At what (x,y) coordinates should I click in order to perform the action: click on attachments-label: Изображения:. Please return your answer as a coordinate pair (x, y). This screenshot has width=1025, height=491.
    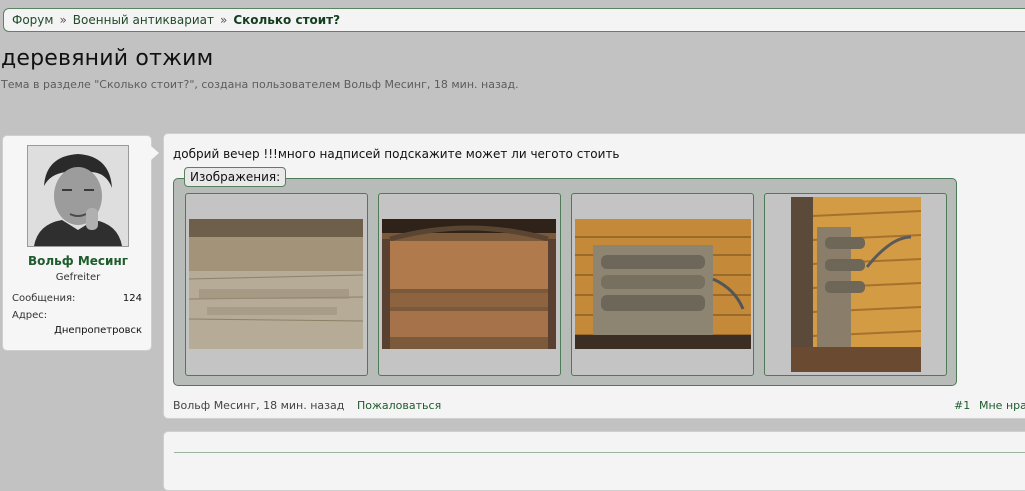
    Looking at the image, I should click on (235, 177).